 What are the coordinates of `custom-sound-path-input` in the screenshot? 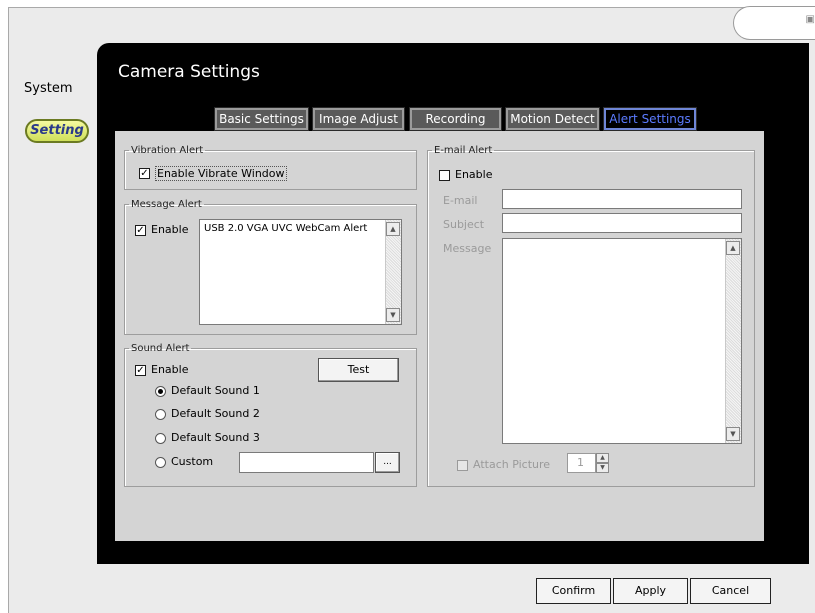 It's located at (306, 462).